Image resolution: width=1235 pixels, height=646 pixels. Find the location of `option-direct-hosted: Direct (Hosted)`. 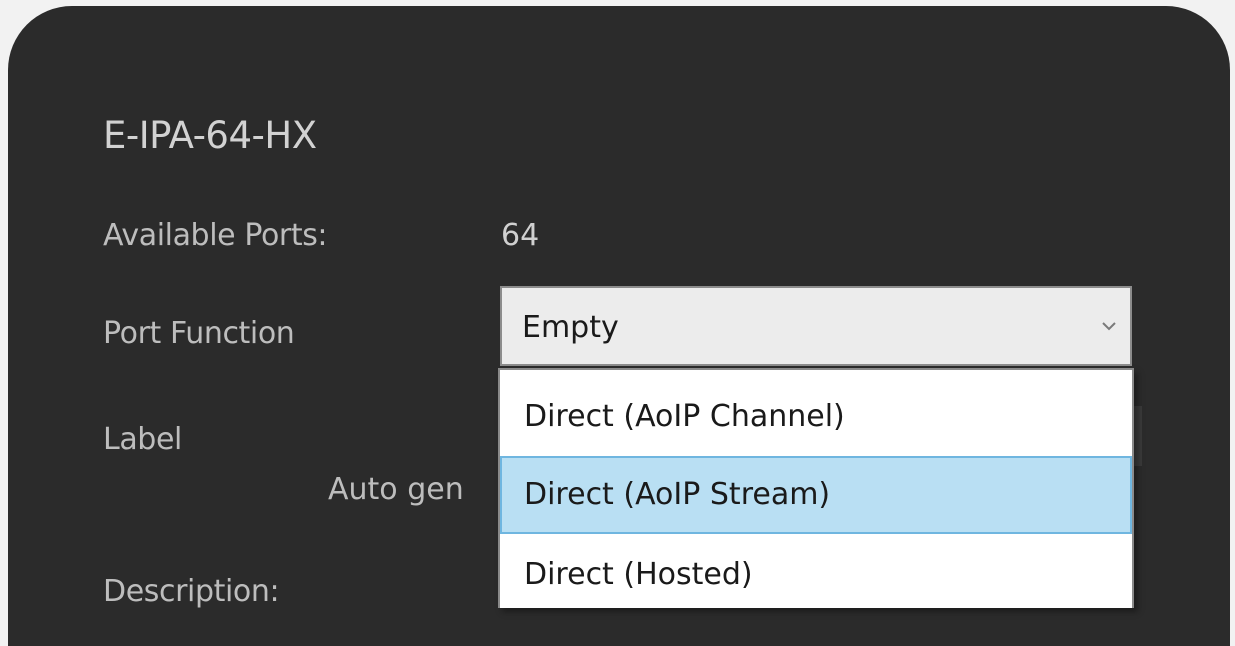

option-direct-hosted: Direct (Hosted) is located at coordinates (816, 575).